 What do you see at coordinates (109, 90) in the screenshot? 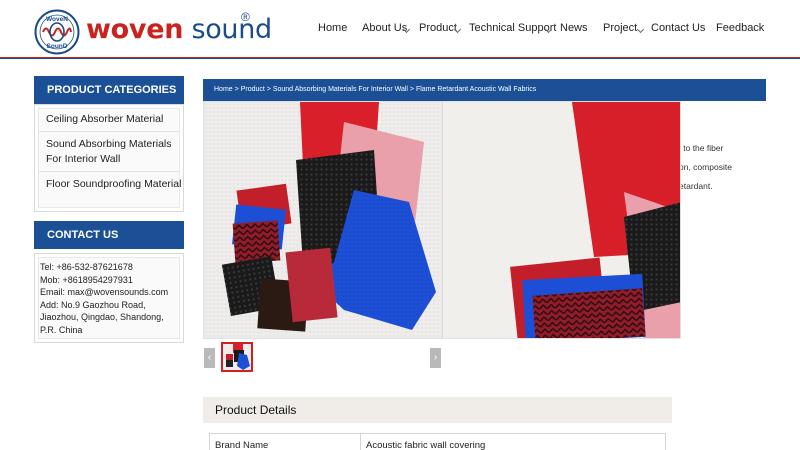
I see `categories-heading: PRODUCT CATEGORIES` at bounding box center [109, 90].